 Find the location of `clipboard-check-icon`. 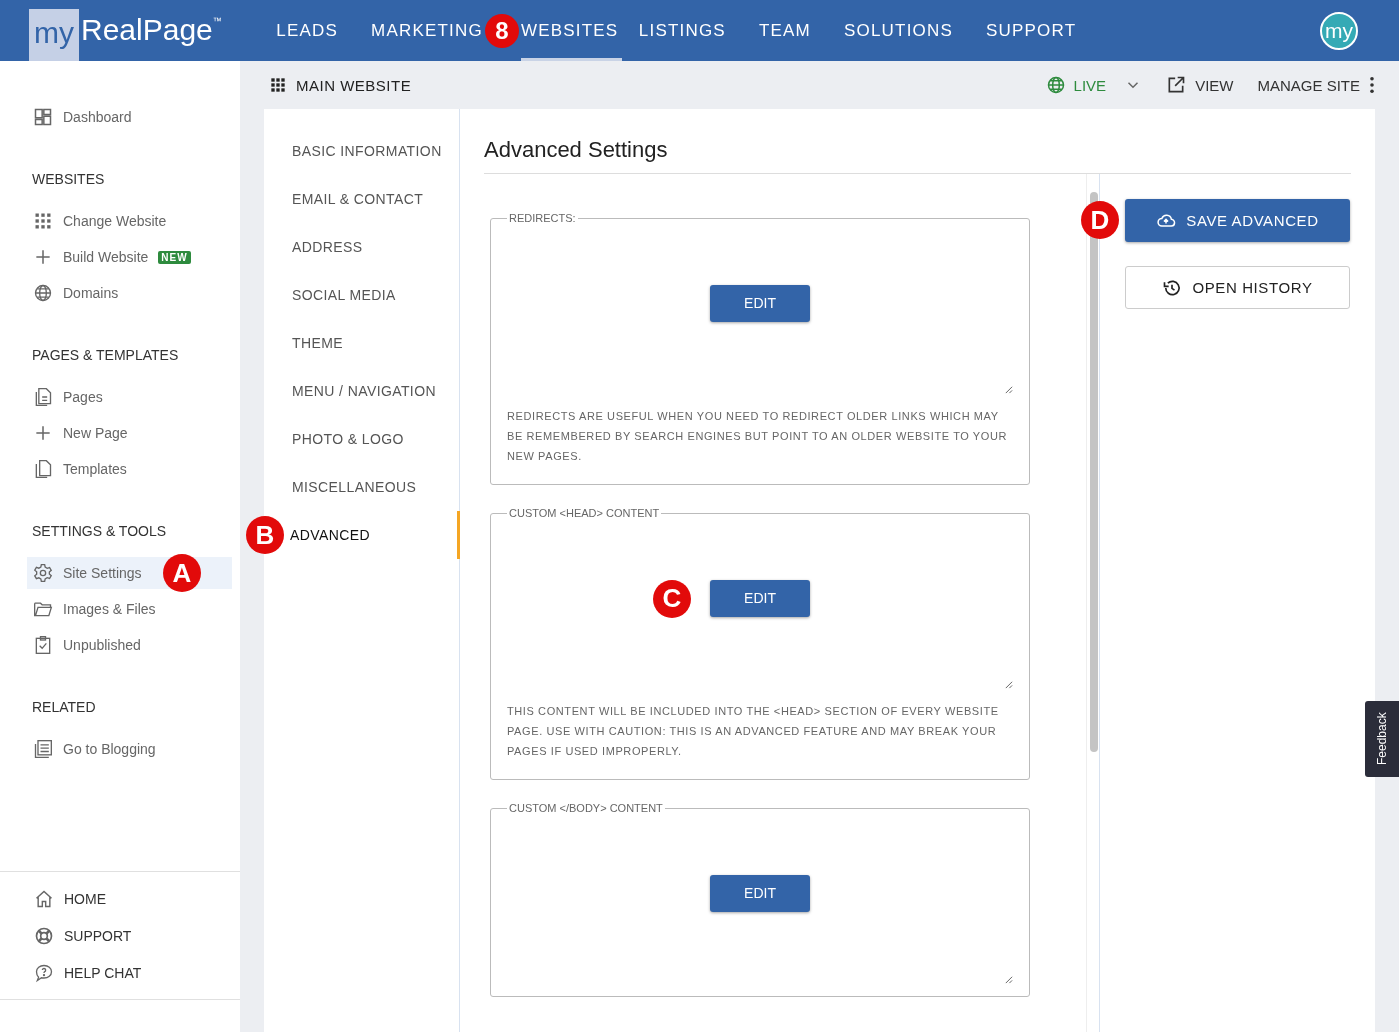

clipboard-check-icon is located at coordinates (43, 645).